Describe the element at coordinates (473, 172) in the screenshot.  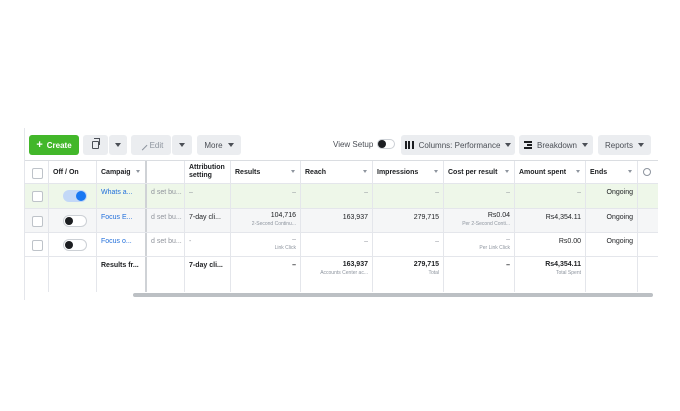
I see `header-cost-per-result-label: Cost per result` at that location.